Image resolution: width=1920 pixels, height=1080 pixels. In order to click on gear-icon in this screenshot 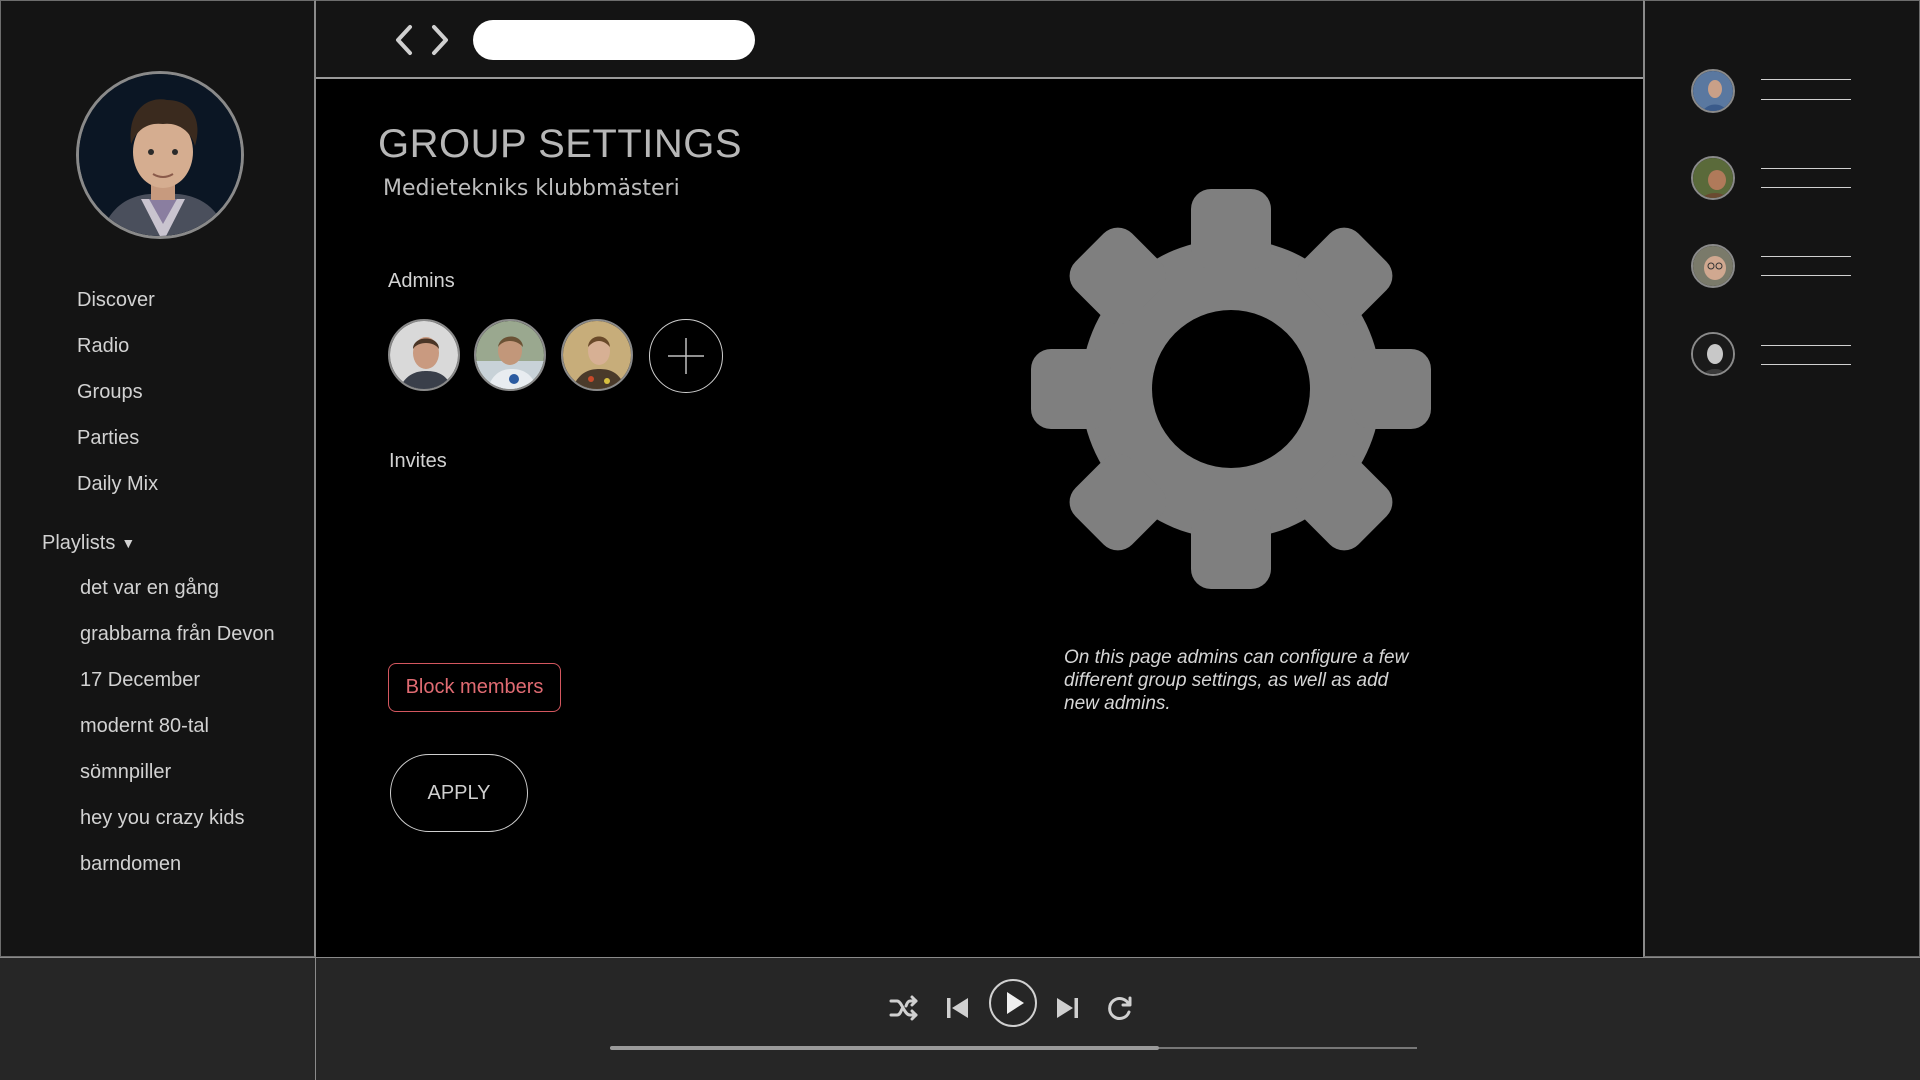, I will do `click(1231, 389)`.